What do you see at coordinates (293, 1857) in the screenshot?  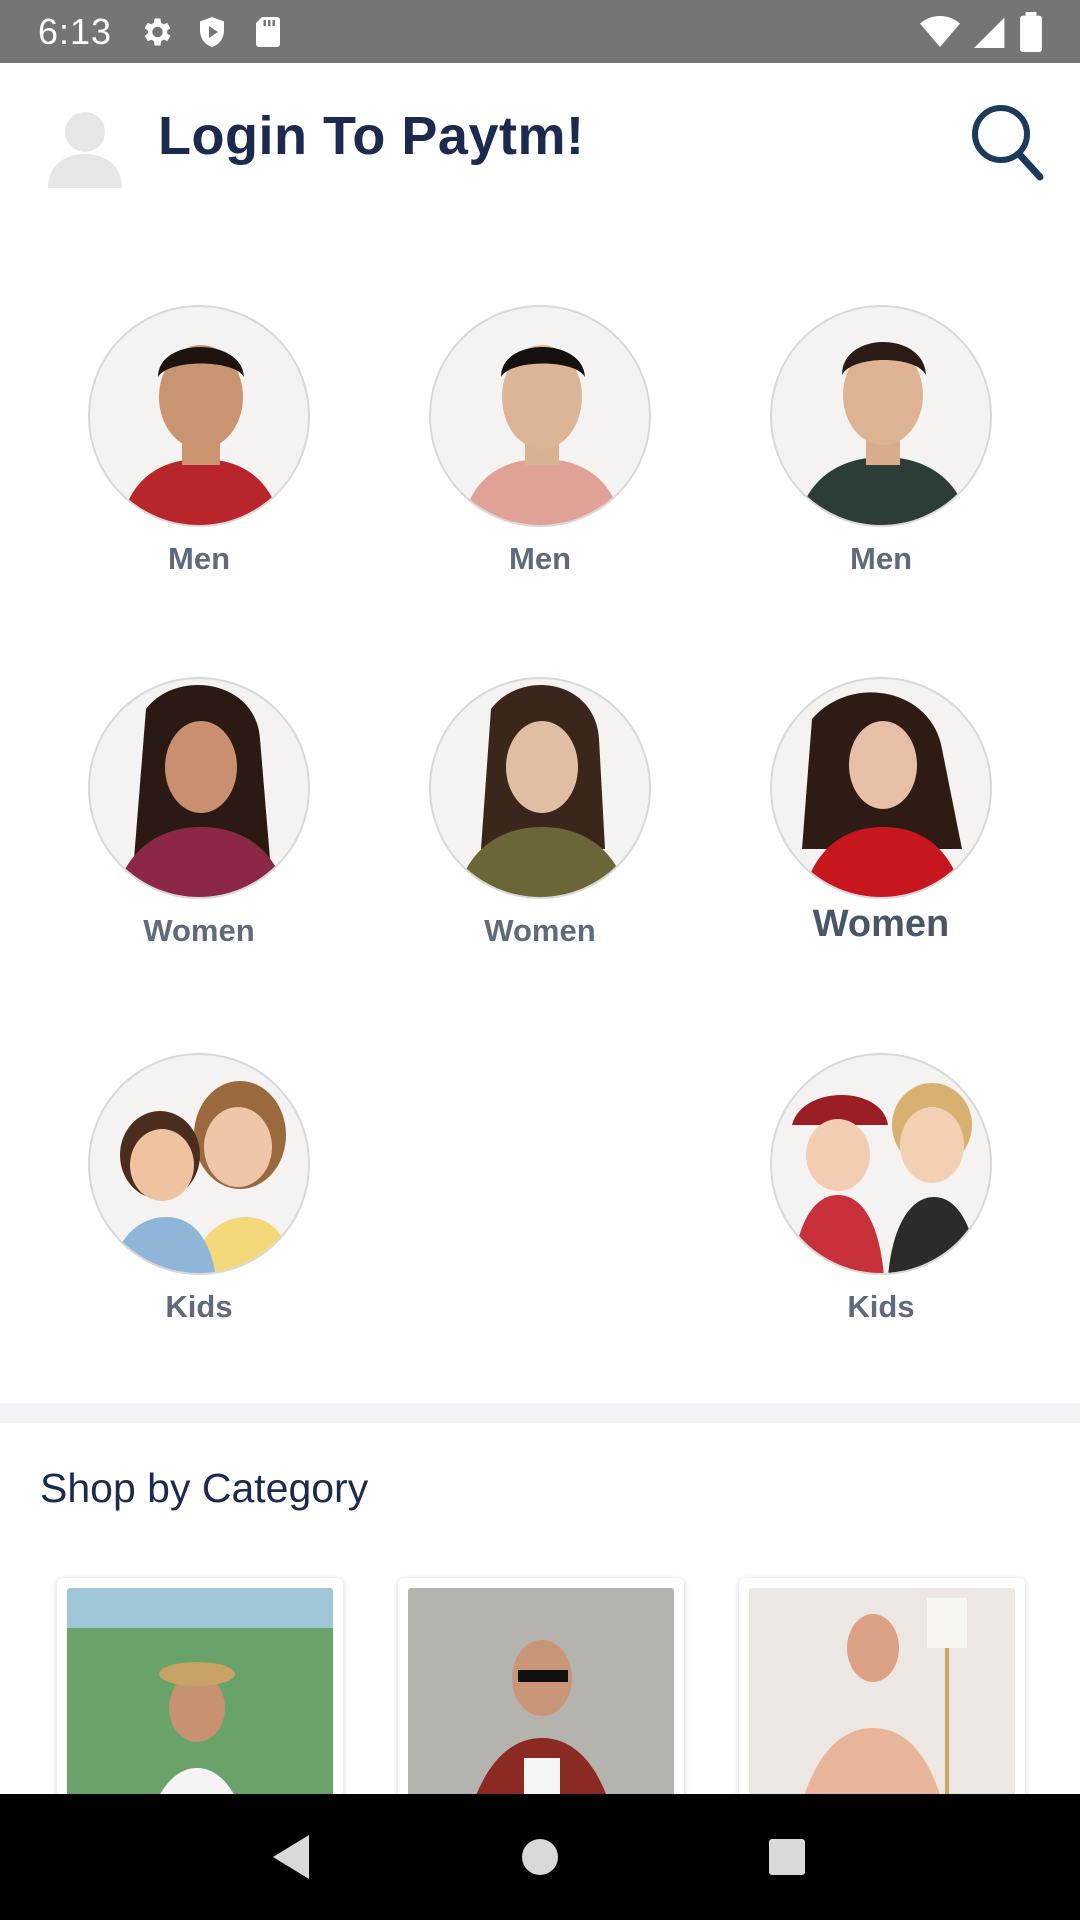 I see `back-icon` at bounding box center [293, 1857].